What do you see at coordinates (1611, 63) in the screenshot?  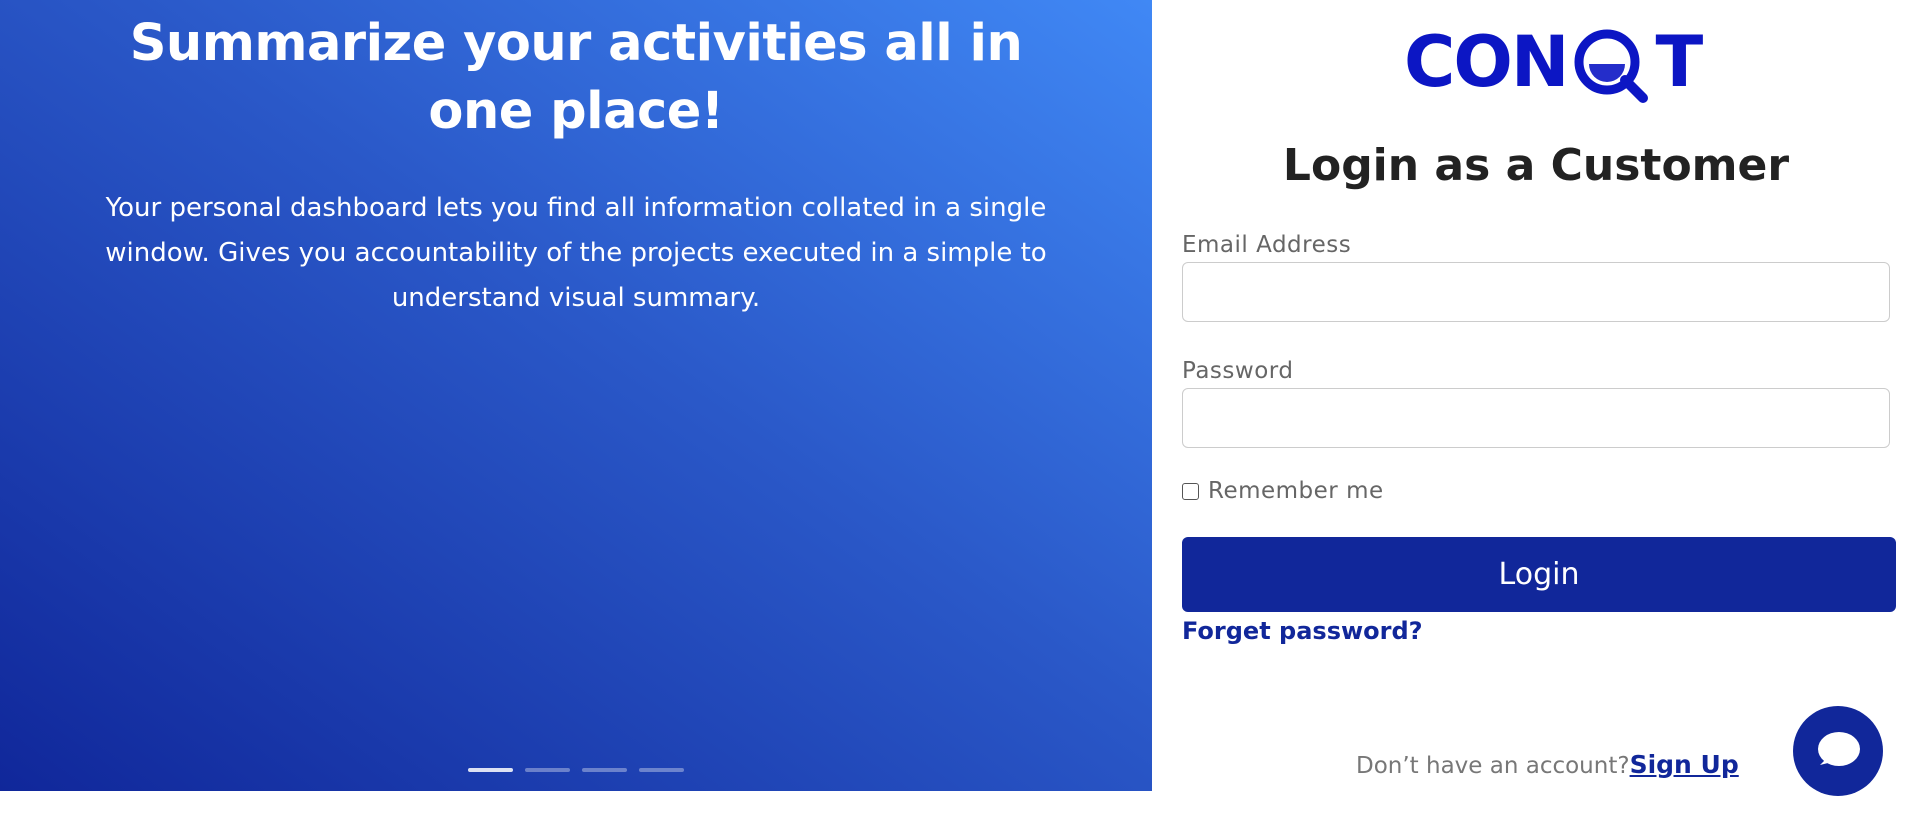 I see `magnifier-icon` at bounding box center [1611, 63].